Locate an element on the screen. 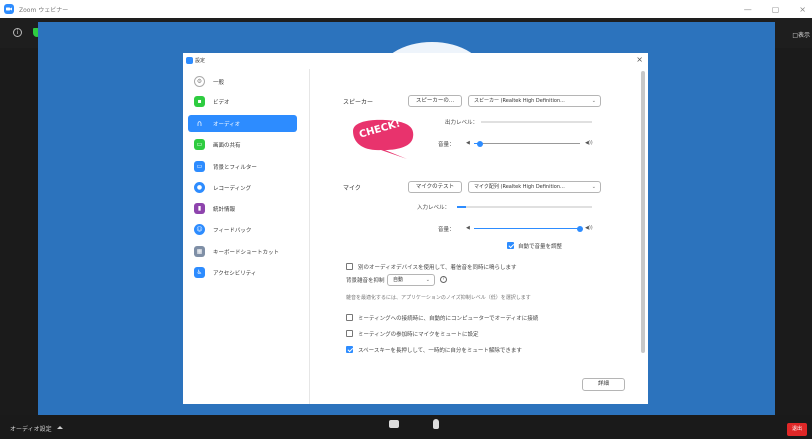  sidebar-item-statistics: ▮ 統計情報 is located at coordinates (242, 208).